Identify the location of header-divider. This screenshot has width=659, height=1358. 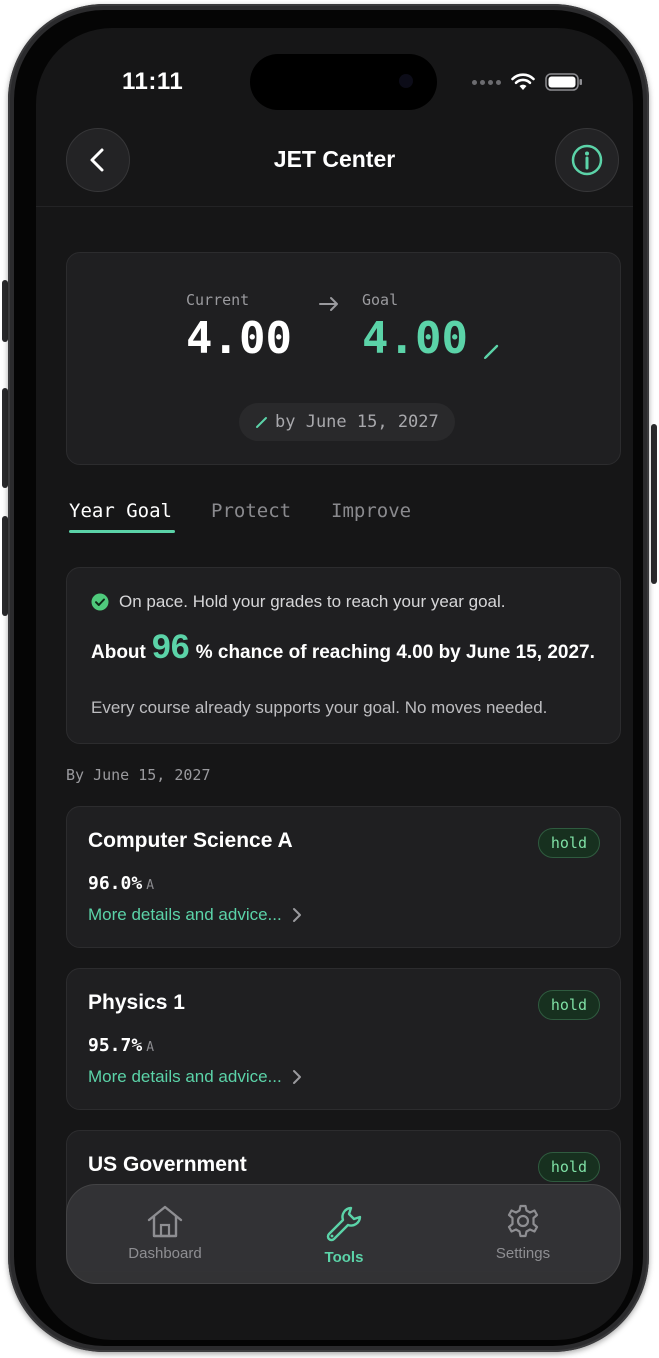
(334, 206).